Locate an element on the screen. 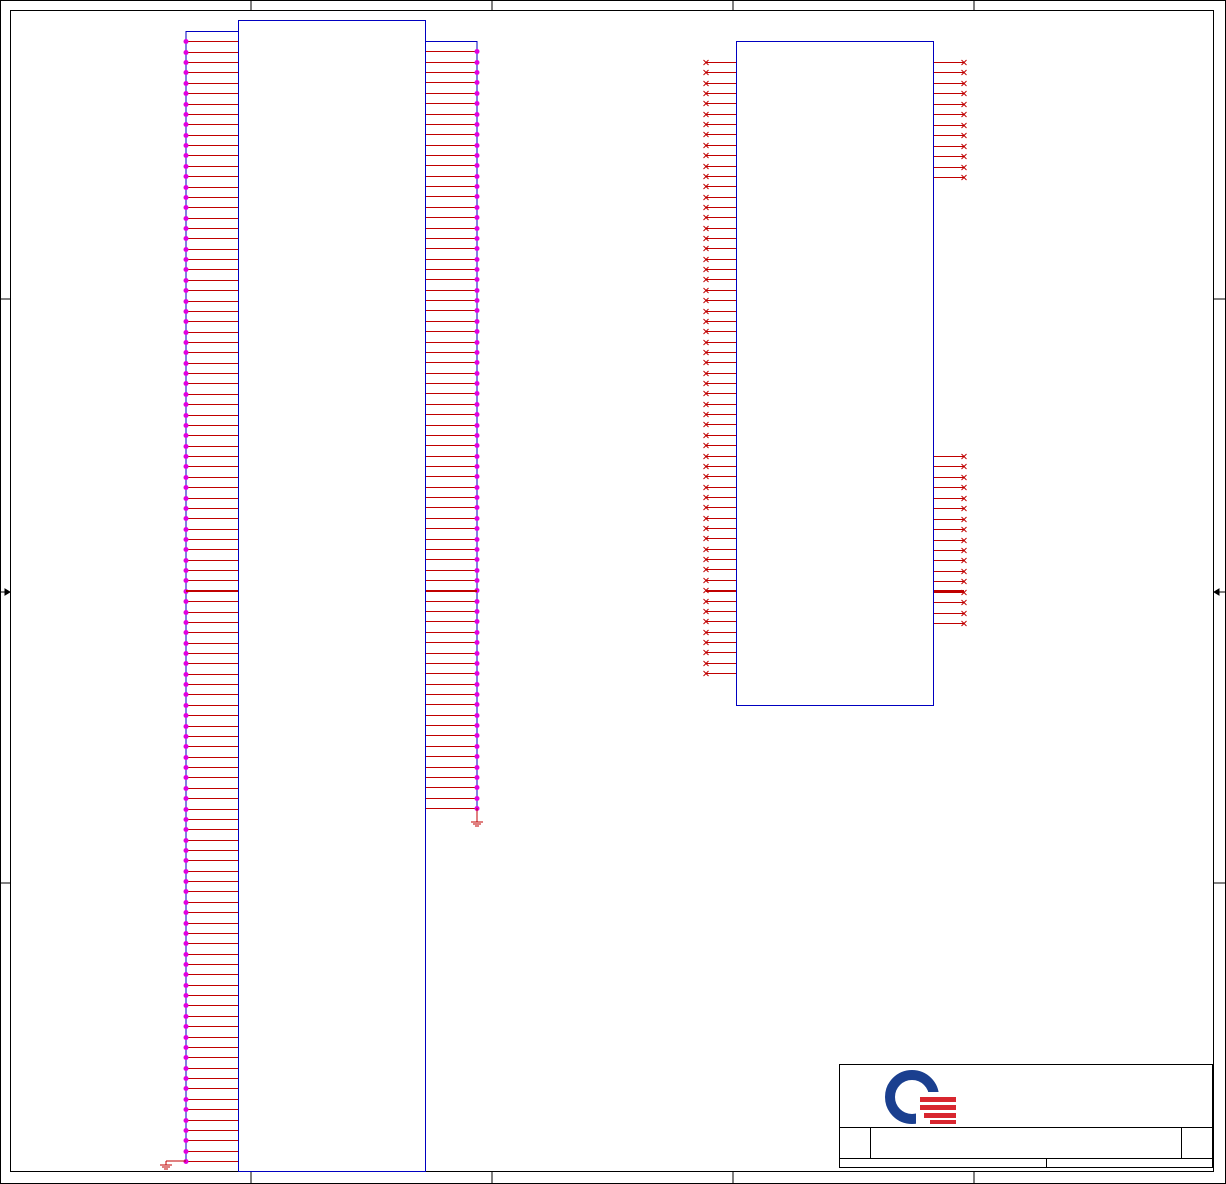 This screenshot has width=1226, height=1184. chip-right is located at coordinates (835, 373).